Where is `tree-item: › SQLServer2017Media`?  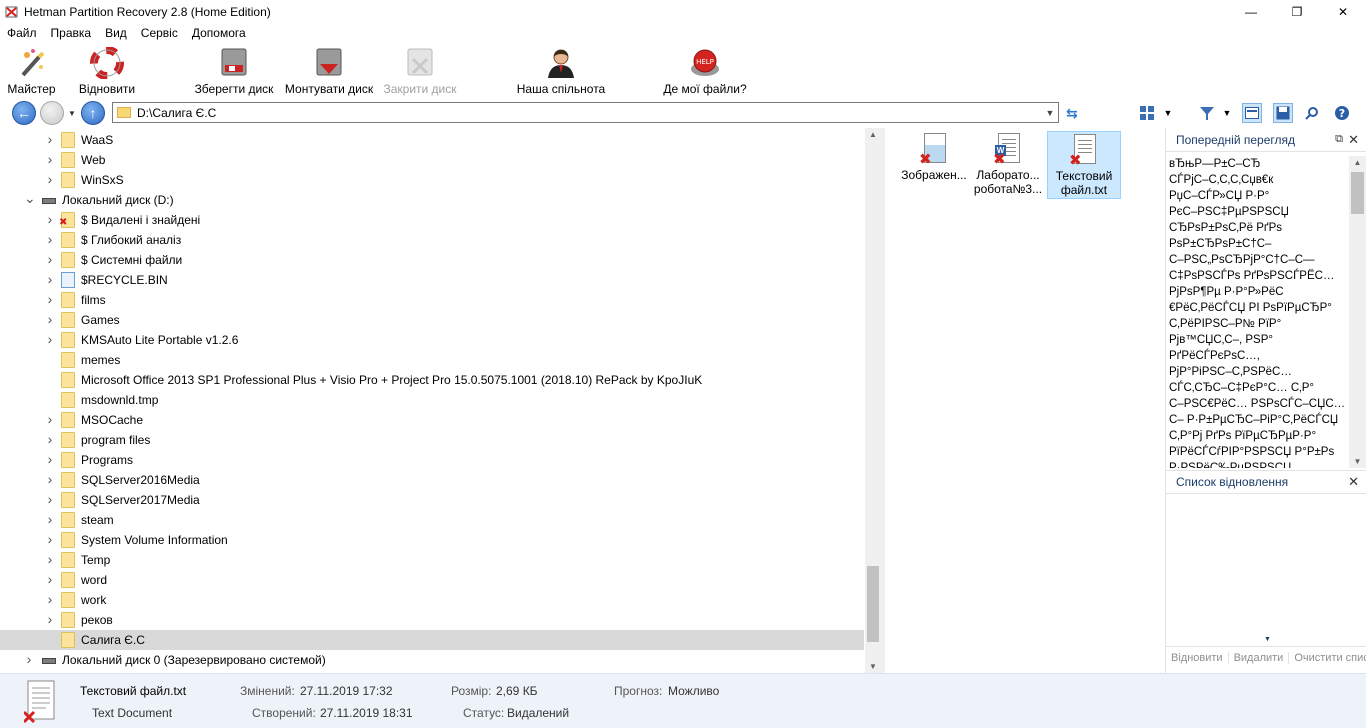 tree-item: › SQLServer2017Media is located at coordinates (432, 500).